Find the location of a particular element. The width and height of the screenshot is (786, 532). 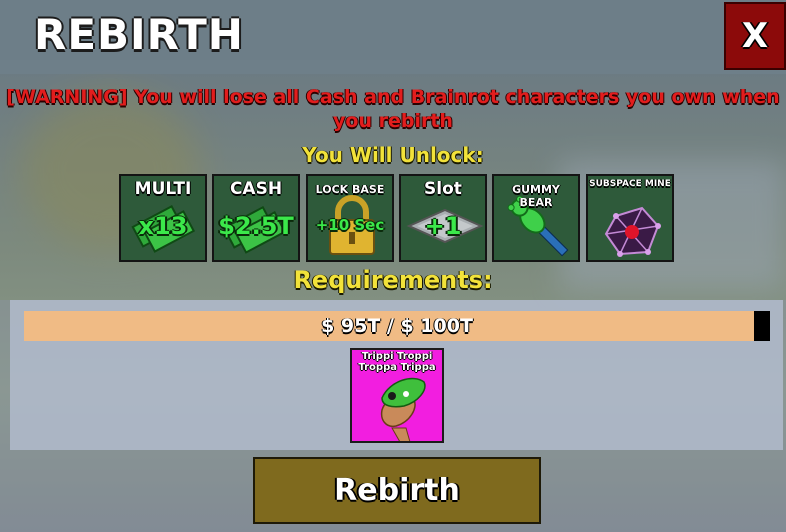

card-value: +10 Sec is located at coordinates (350, 225).